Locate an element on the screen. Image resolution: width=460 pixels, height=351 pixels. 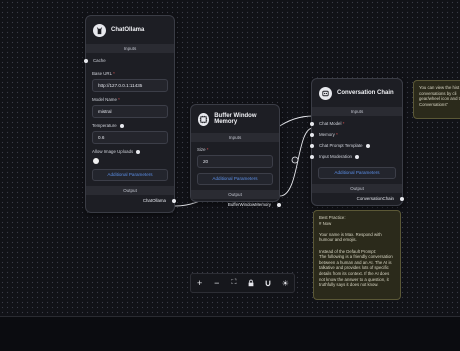
chatollama-header: ChatOllama is located at coordinates (130, 30).